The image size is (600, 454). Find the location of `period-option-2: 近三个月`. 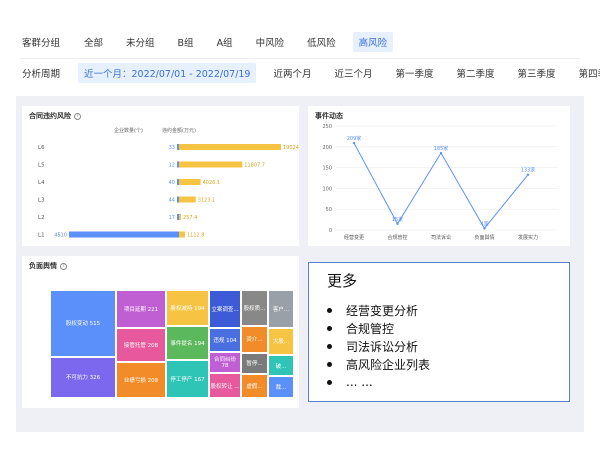

period-option-2: 近三个月 is located at coordinates (354, 73).